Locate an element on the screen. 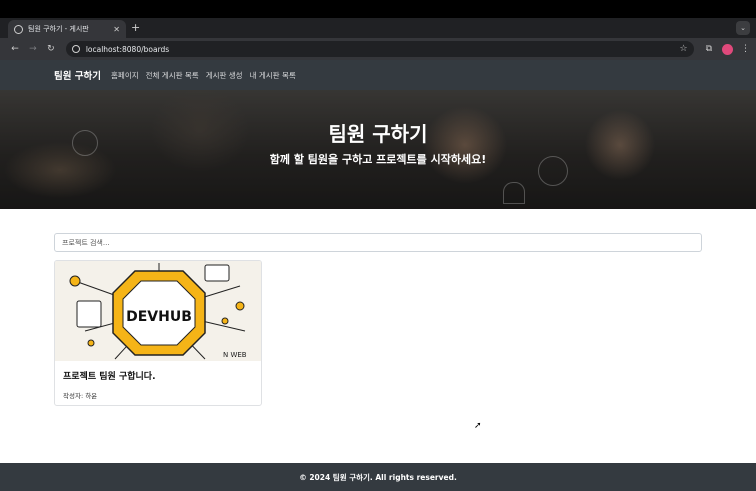 This screenshot has width=756, height=491. card-title: 프로젝트 팀원 구합니다. is located at coordinates (158, 375).